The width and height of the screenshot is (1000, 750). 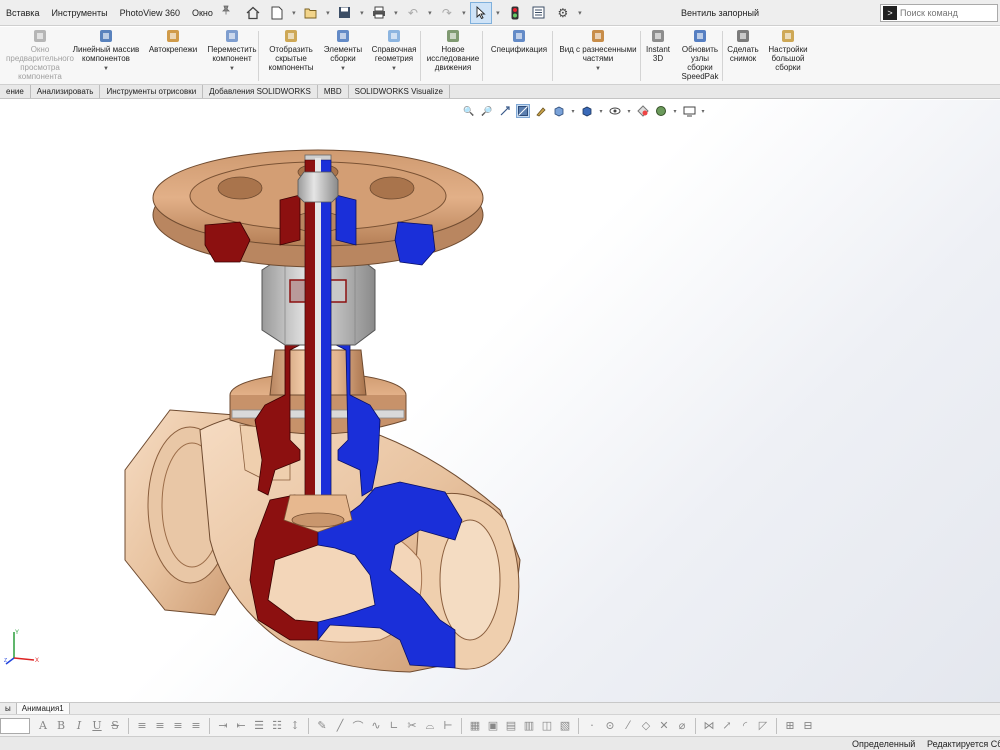 What do you see at coordinates (277, 726) in the screenshot?
I see `list-numbered-icon: ☷` at bounding box center [277, 726].